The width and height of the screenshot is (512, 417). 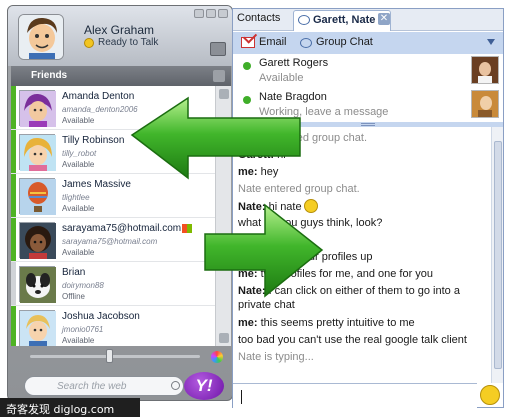 What do you see at coordinates (355, 395) in the screenshot?
I see `message-input` at bounding box center [355, 395].